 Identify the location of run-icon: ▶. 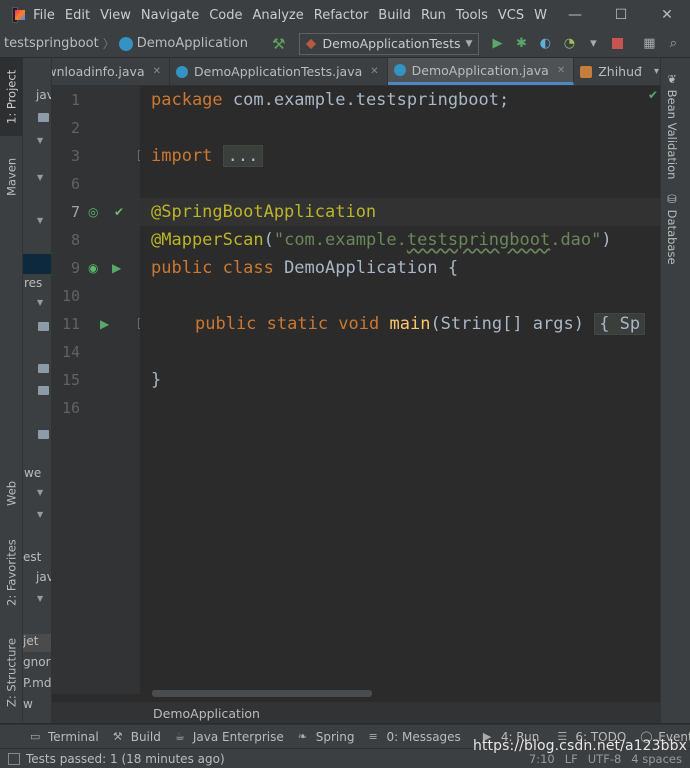
(497, 44).